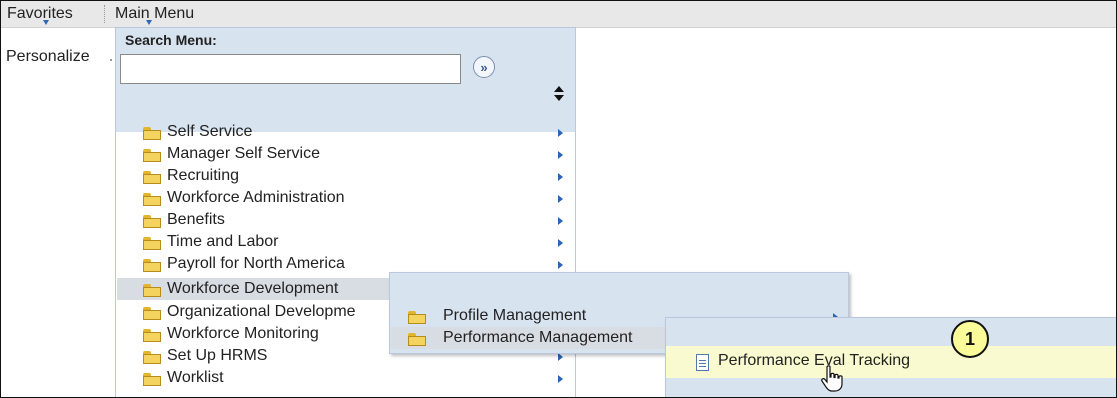 This screenshot has width=1117, height=398. What do you see at coordinates (345, 154) in the screenshot?
I see `menu-item-manager-self-service: Manager Self Service` at bounding box center [345, 154].